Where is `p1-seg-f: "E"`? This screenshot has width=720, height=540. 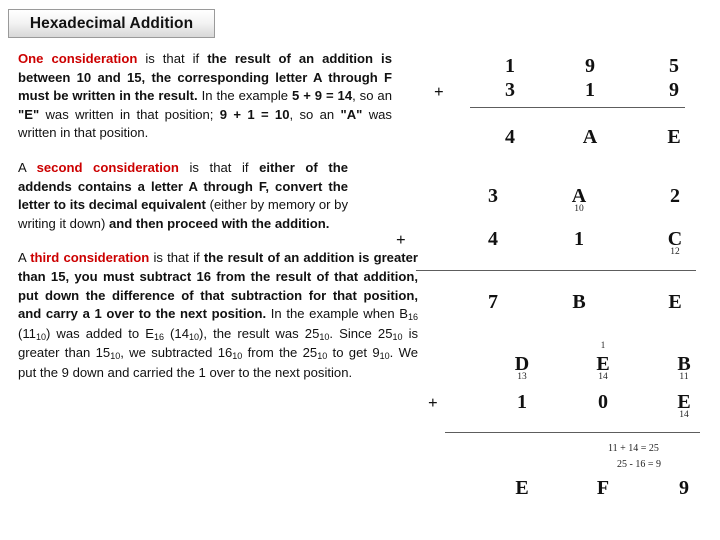
p1-seg-f: "E" is located at coordinates (29, 114).